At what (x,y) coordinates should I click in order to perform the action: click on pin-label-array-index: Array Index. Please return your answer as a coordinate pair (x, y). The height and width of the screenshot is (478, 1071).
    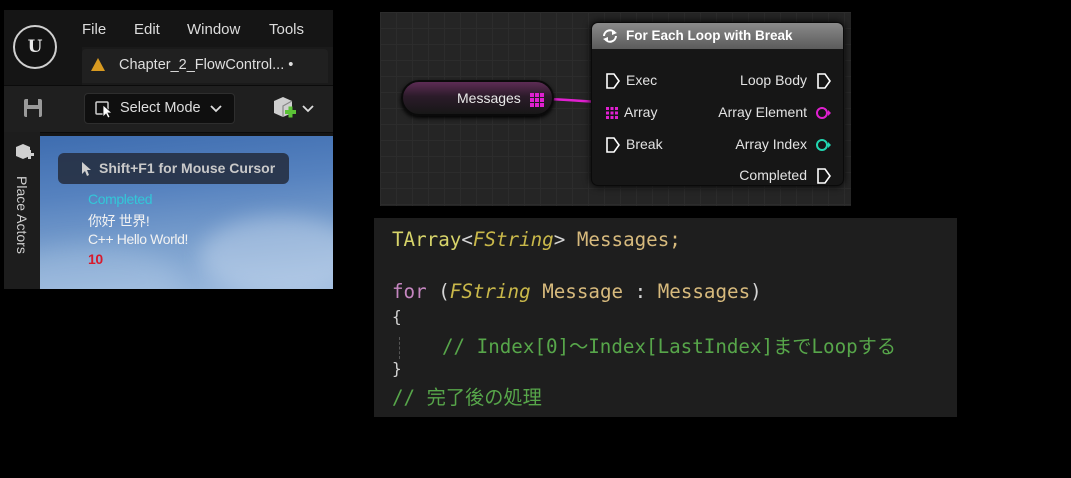
    Looking at the image, I should click on (771, 144).